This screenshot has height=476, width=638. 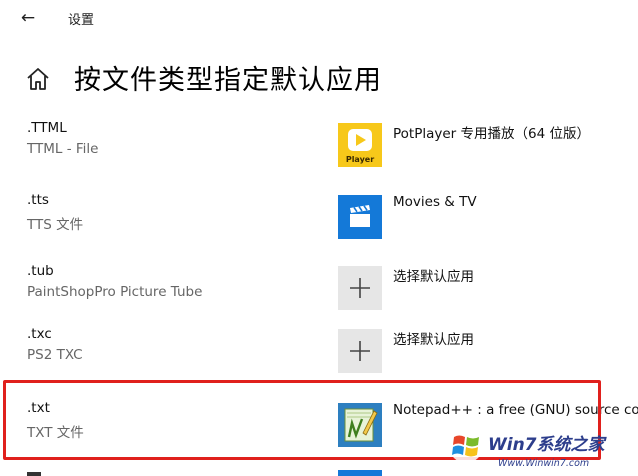 I want to click on list-item-txc: .txc PS2 TXC 选择默认应用, so click(x=319, y=351).